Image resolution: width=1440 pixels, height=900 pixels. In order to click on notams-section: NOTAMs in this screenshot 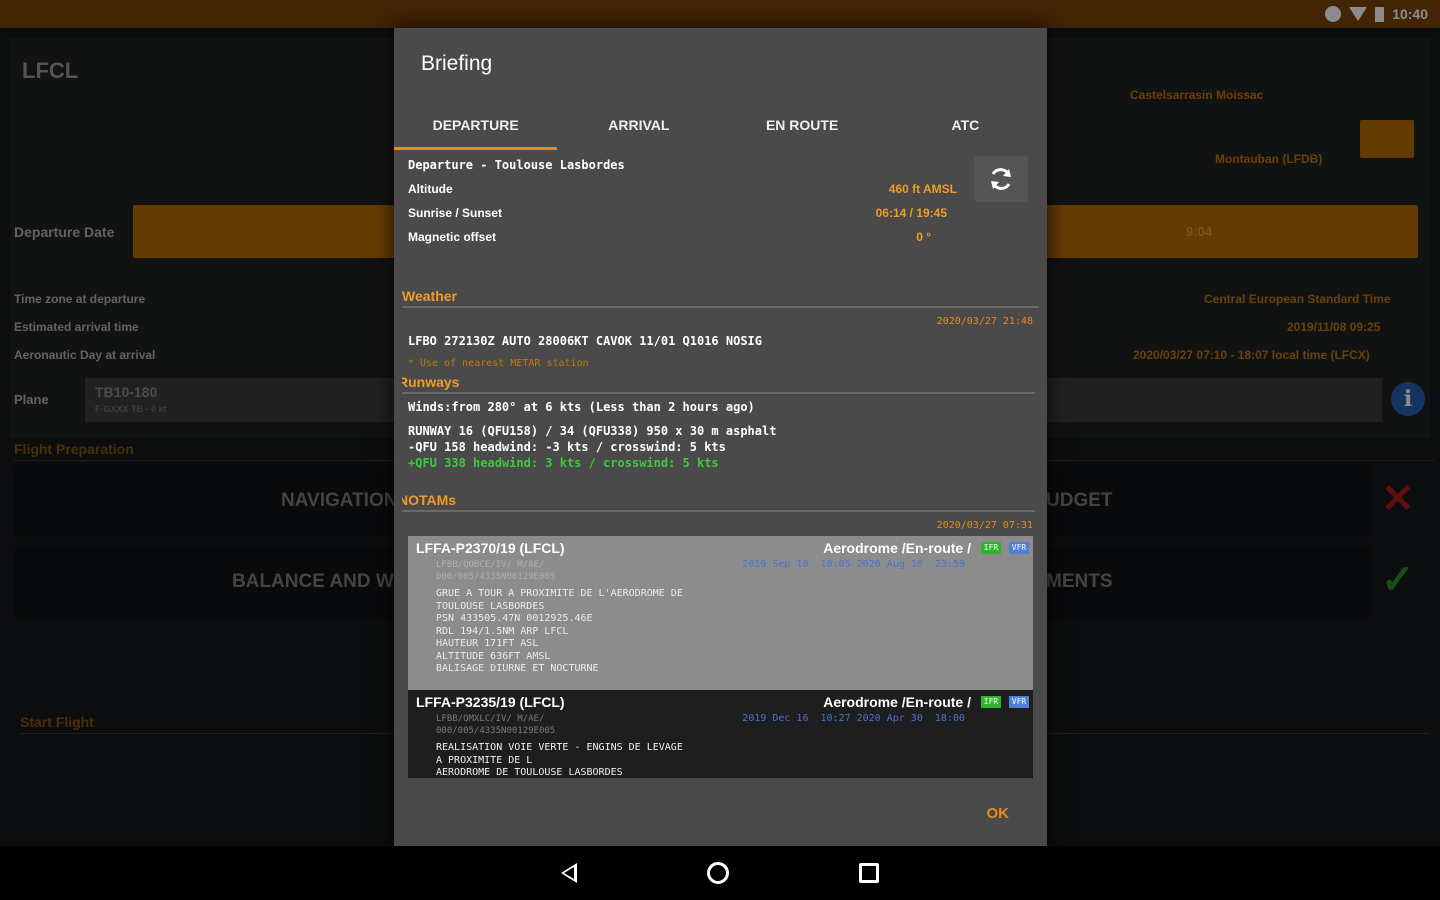, I will do `click(718, 502)`.